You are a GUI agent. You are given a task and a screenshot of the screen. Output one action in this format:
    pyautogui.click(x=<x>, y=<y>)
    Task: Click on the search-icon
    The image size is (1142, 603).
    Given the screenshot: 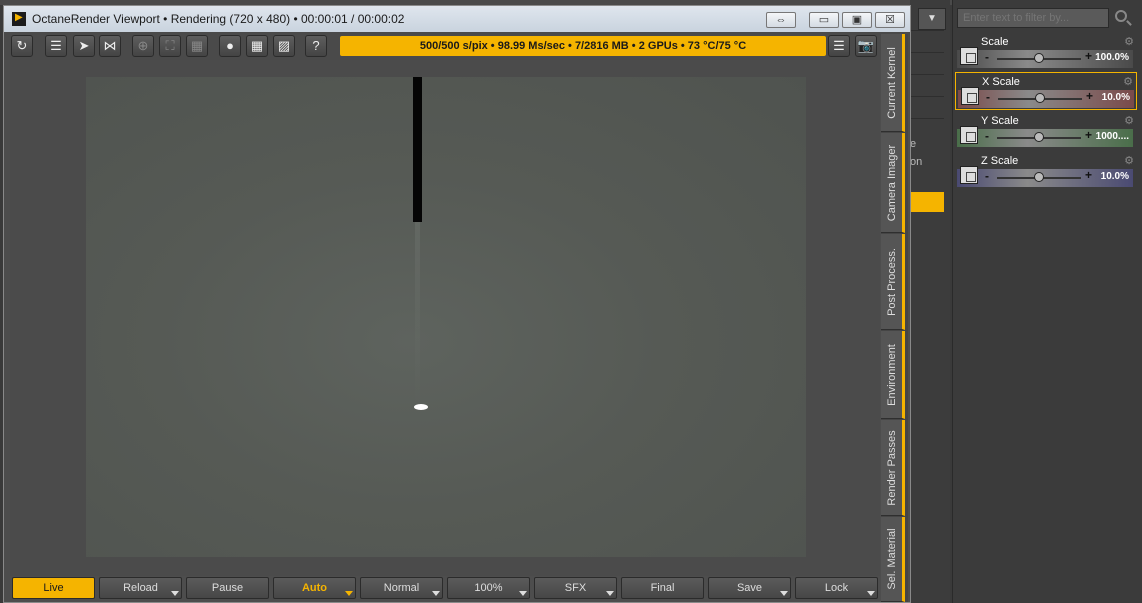 What is the action you would take?
    pyautogui.click(x=1121, y=16)
    